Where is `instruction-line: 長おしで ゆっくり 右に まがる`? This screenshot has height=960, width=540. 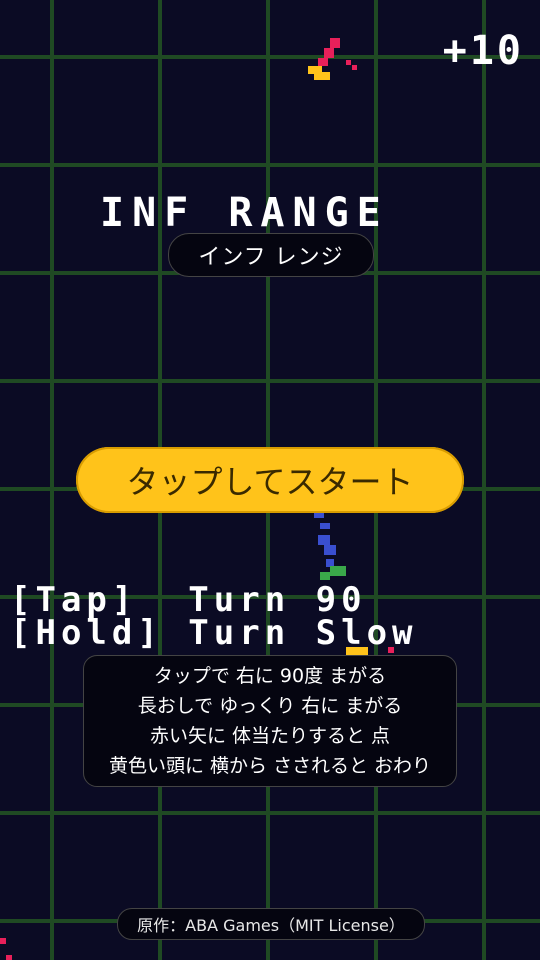 instruction-line: 長おしで ゆっくり 右に まがる is located at coordinates (270, 706).